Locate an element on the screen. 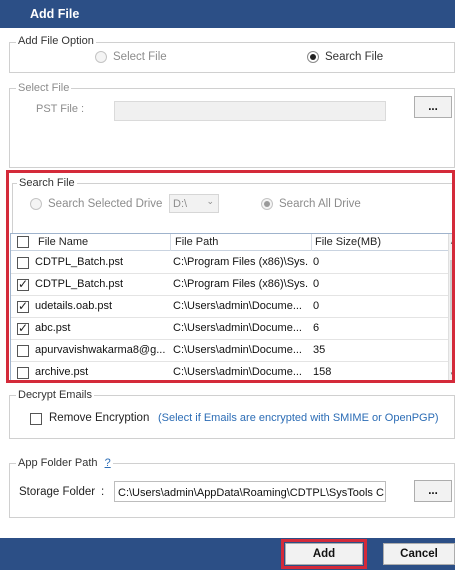  pst-file-input is located at coordinates (250, 111).